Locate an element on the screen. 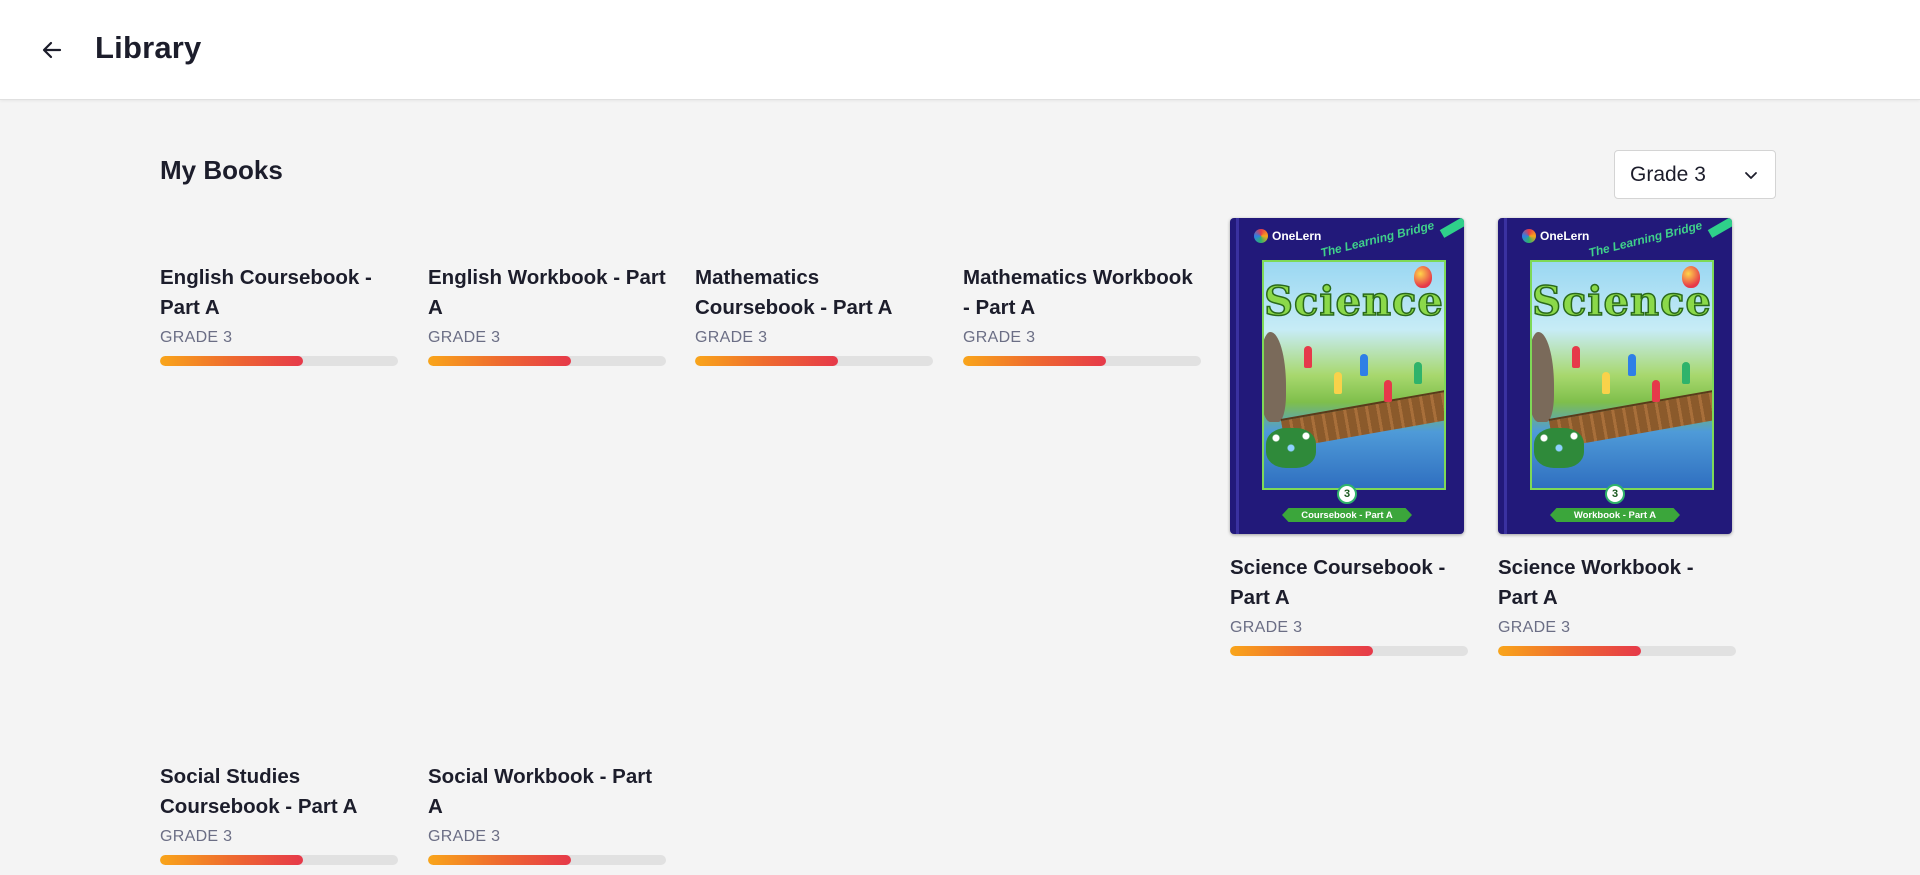  book-title: Science Coursebook - Part A is located at coordinates (1338, 582).